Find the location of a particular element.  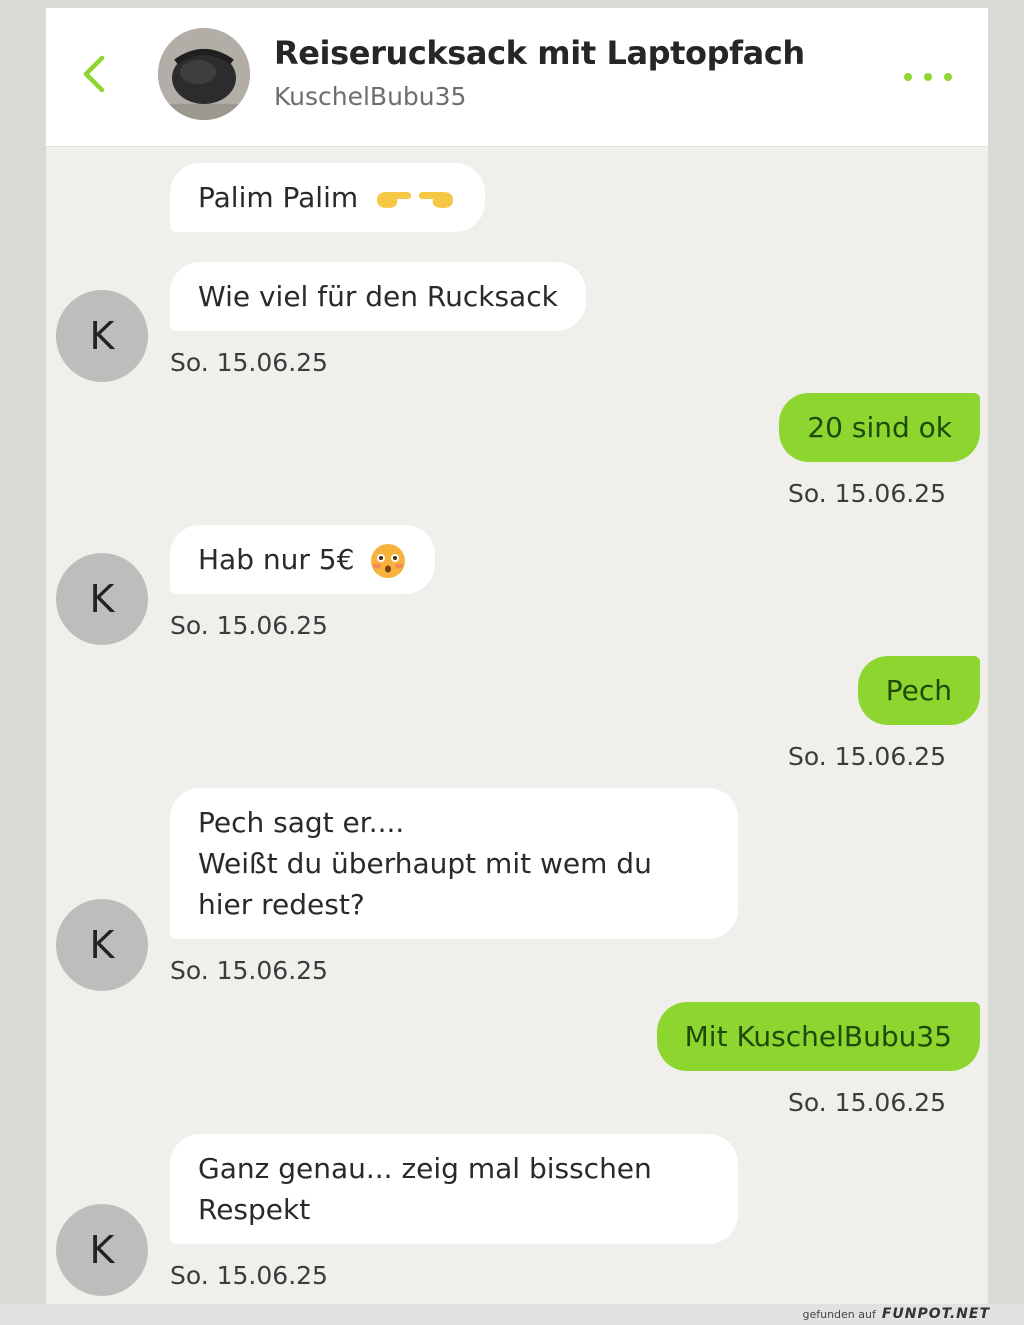

product-thumbnail is located at coordinates (204, 74).